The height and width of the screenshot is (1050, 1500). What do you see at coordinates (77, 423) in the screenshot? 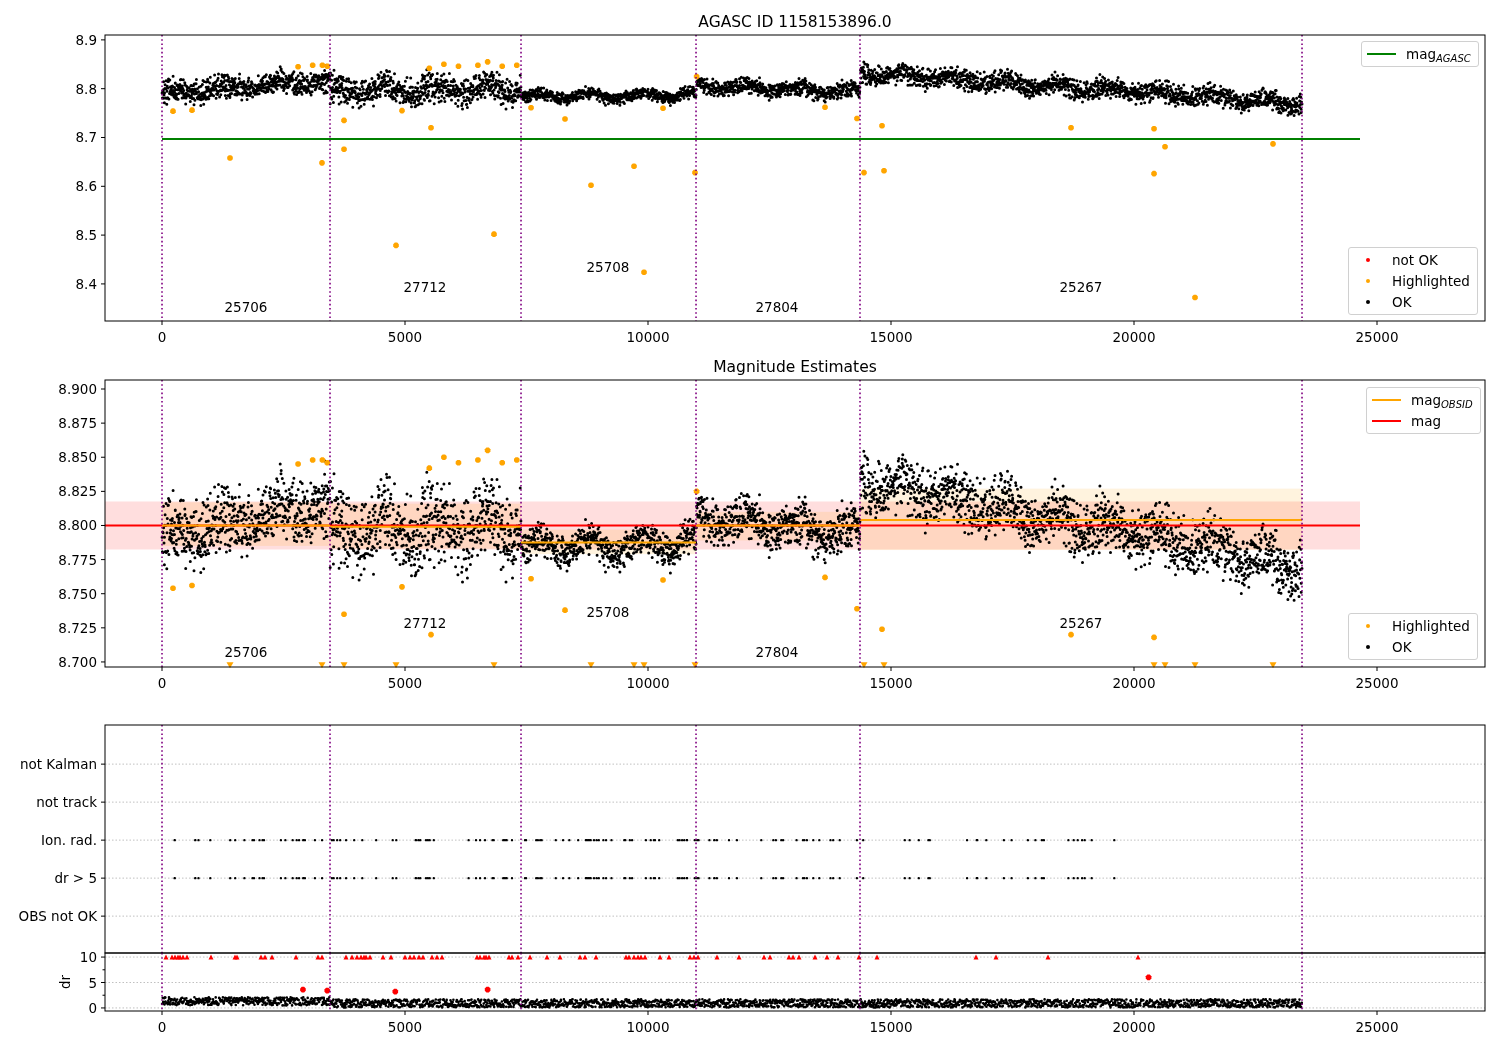
I see `y-tick-label: 8.875` at bounding box center [77, 423].